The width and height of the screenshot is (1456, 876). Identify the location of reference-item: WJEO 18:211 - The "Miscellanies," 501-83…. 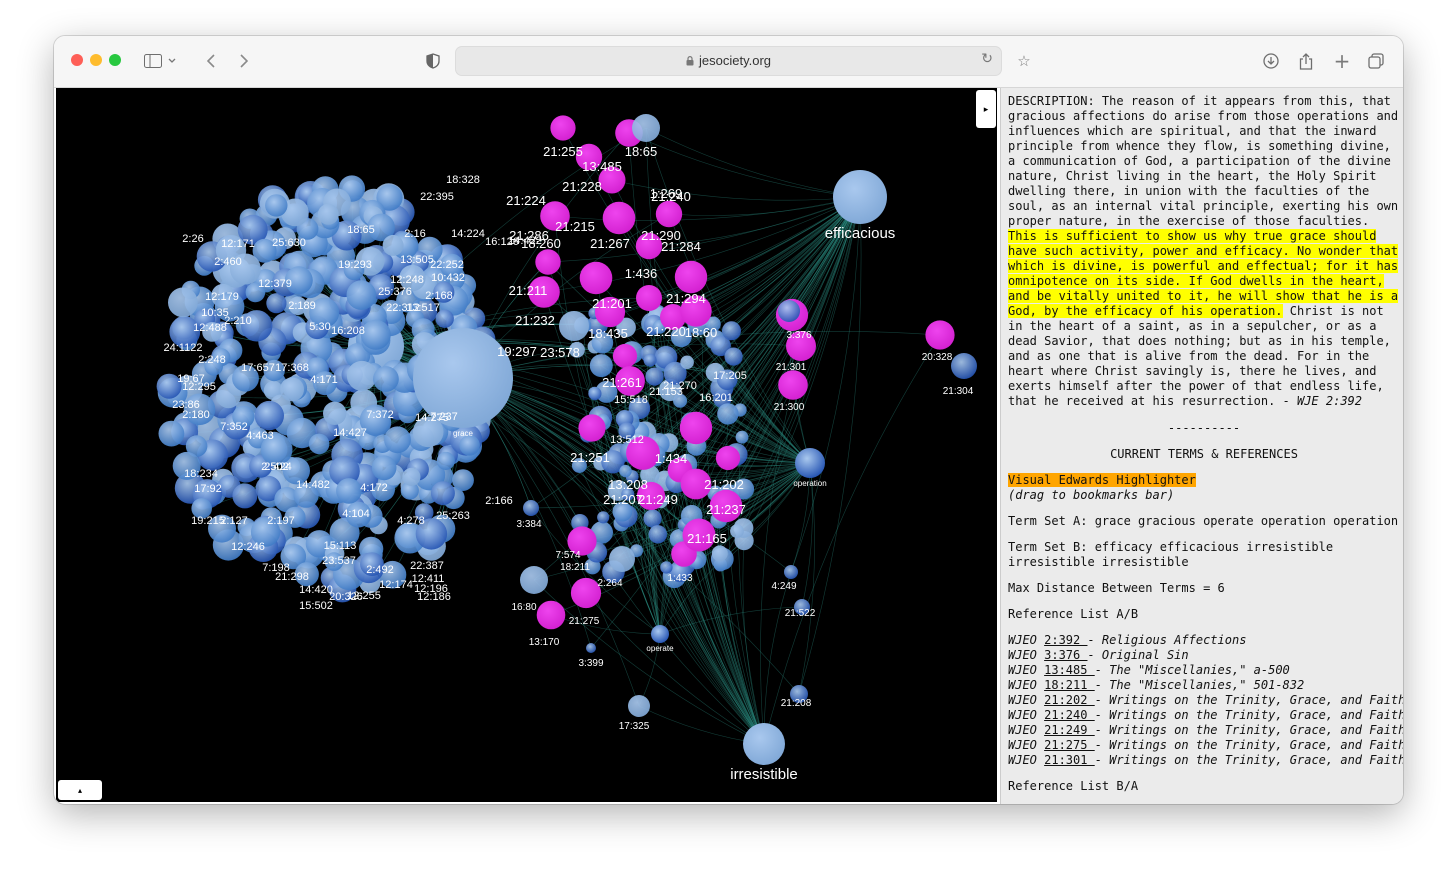
(1156, 685).